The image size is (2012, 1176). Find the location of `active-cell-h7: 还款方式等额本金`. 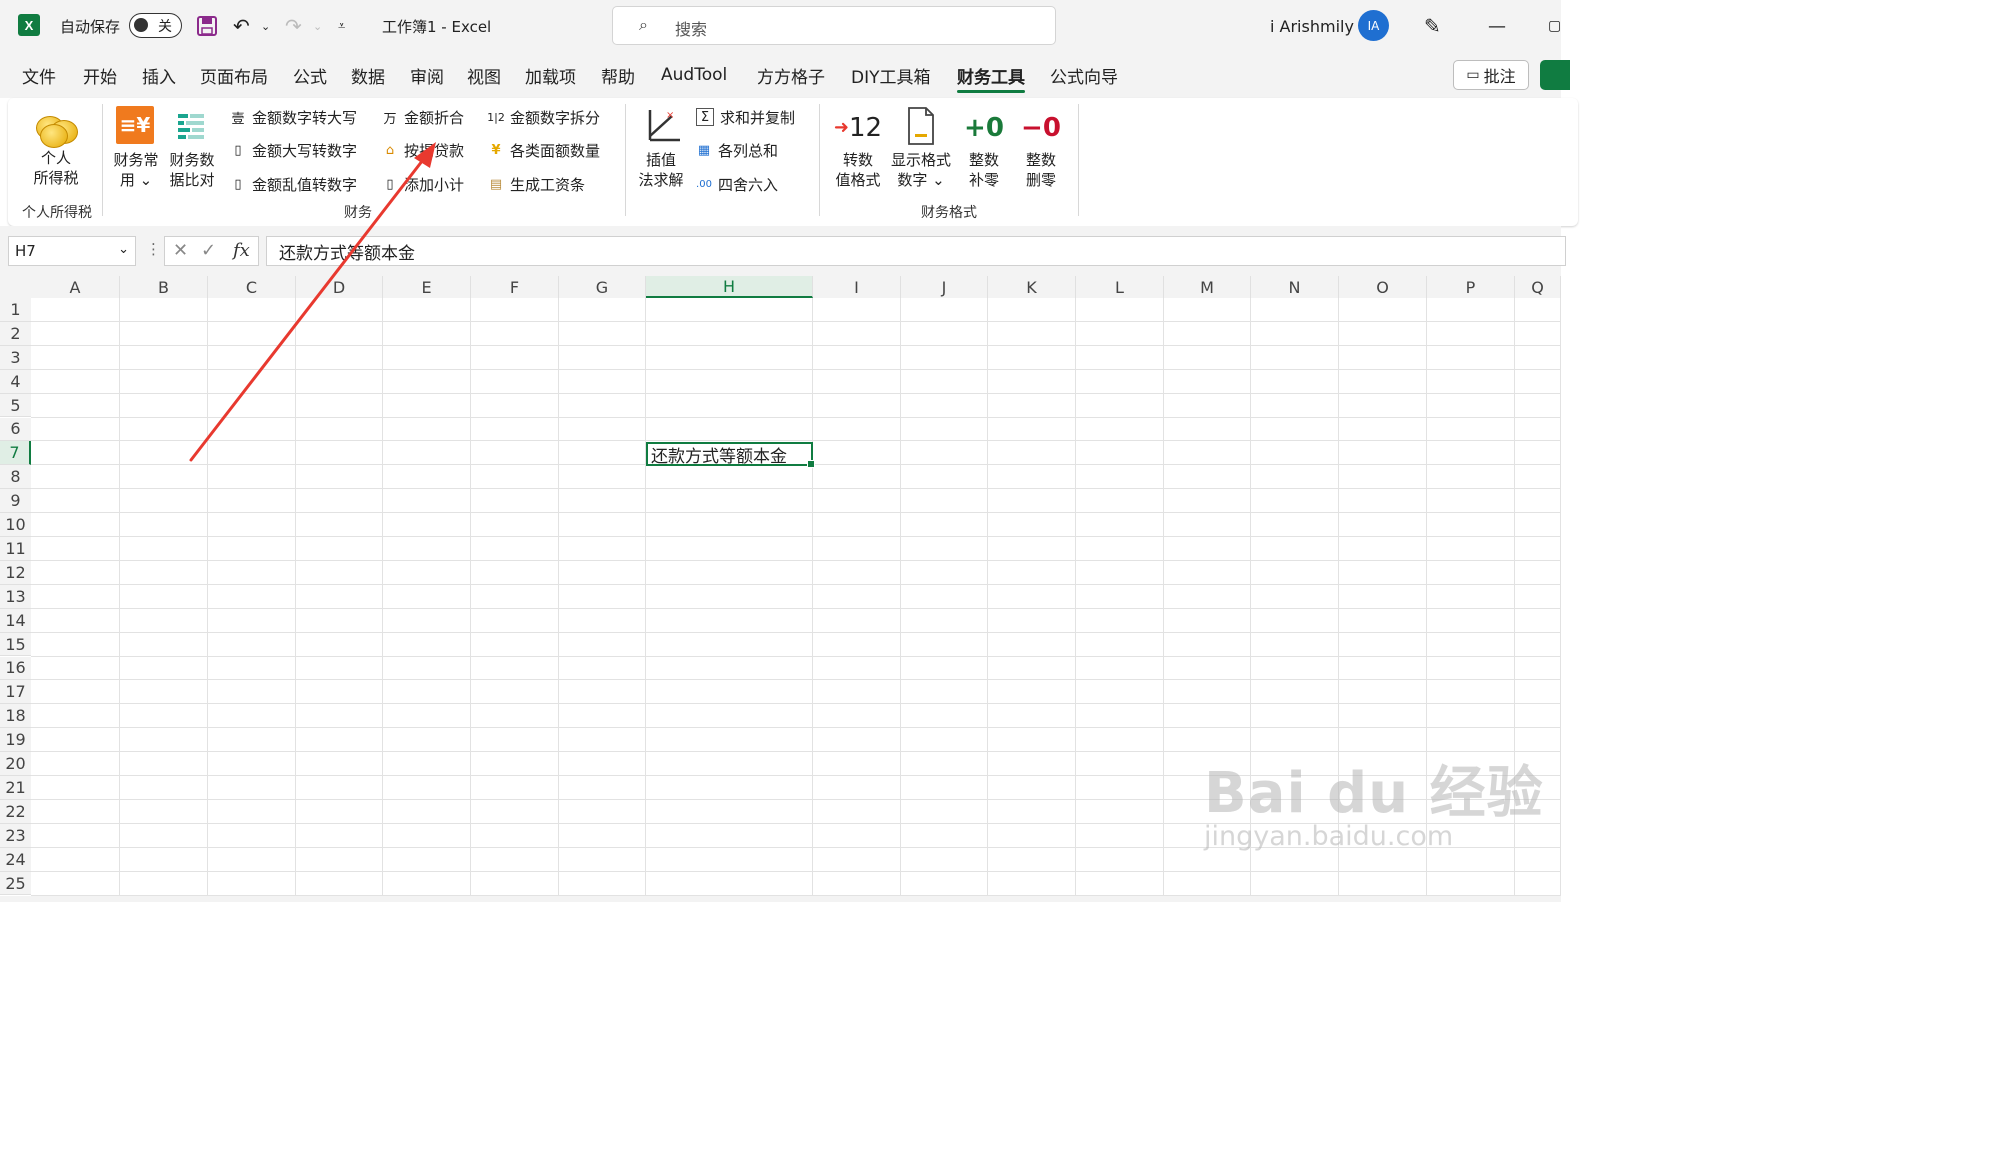

active-cell-h7: 还款方式等额本金 is located at coordinates (730, 455).